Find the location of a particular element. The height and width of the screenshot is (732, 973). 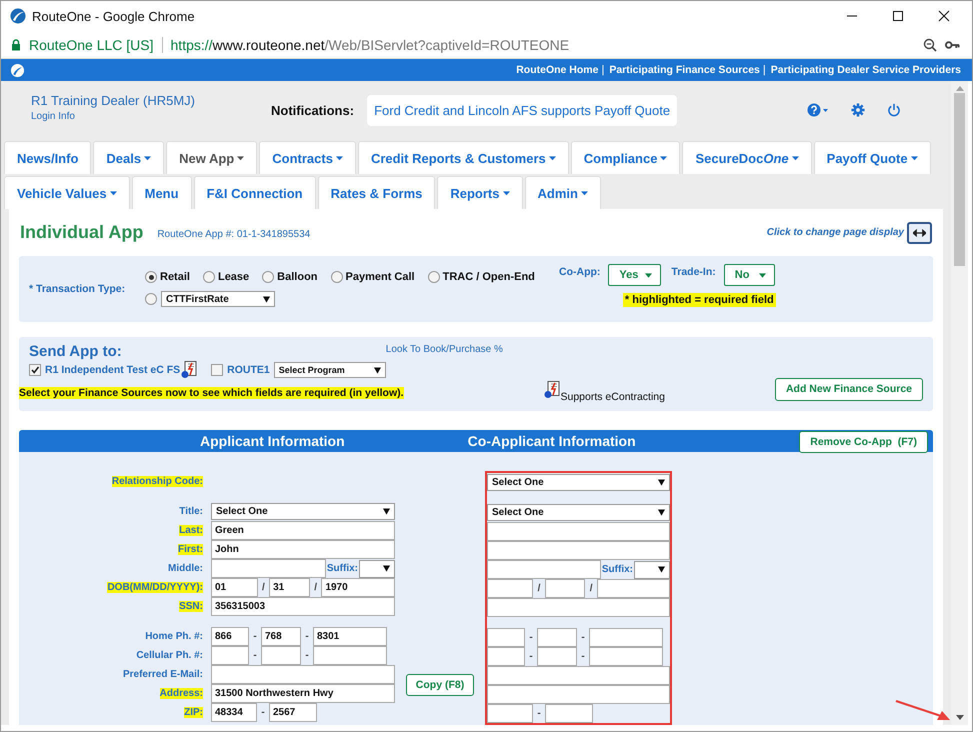

nav-tab: Admin is located at coordinates (562, 192).